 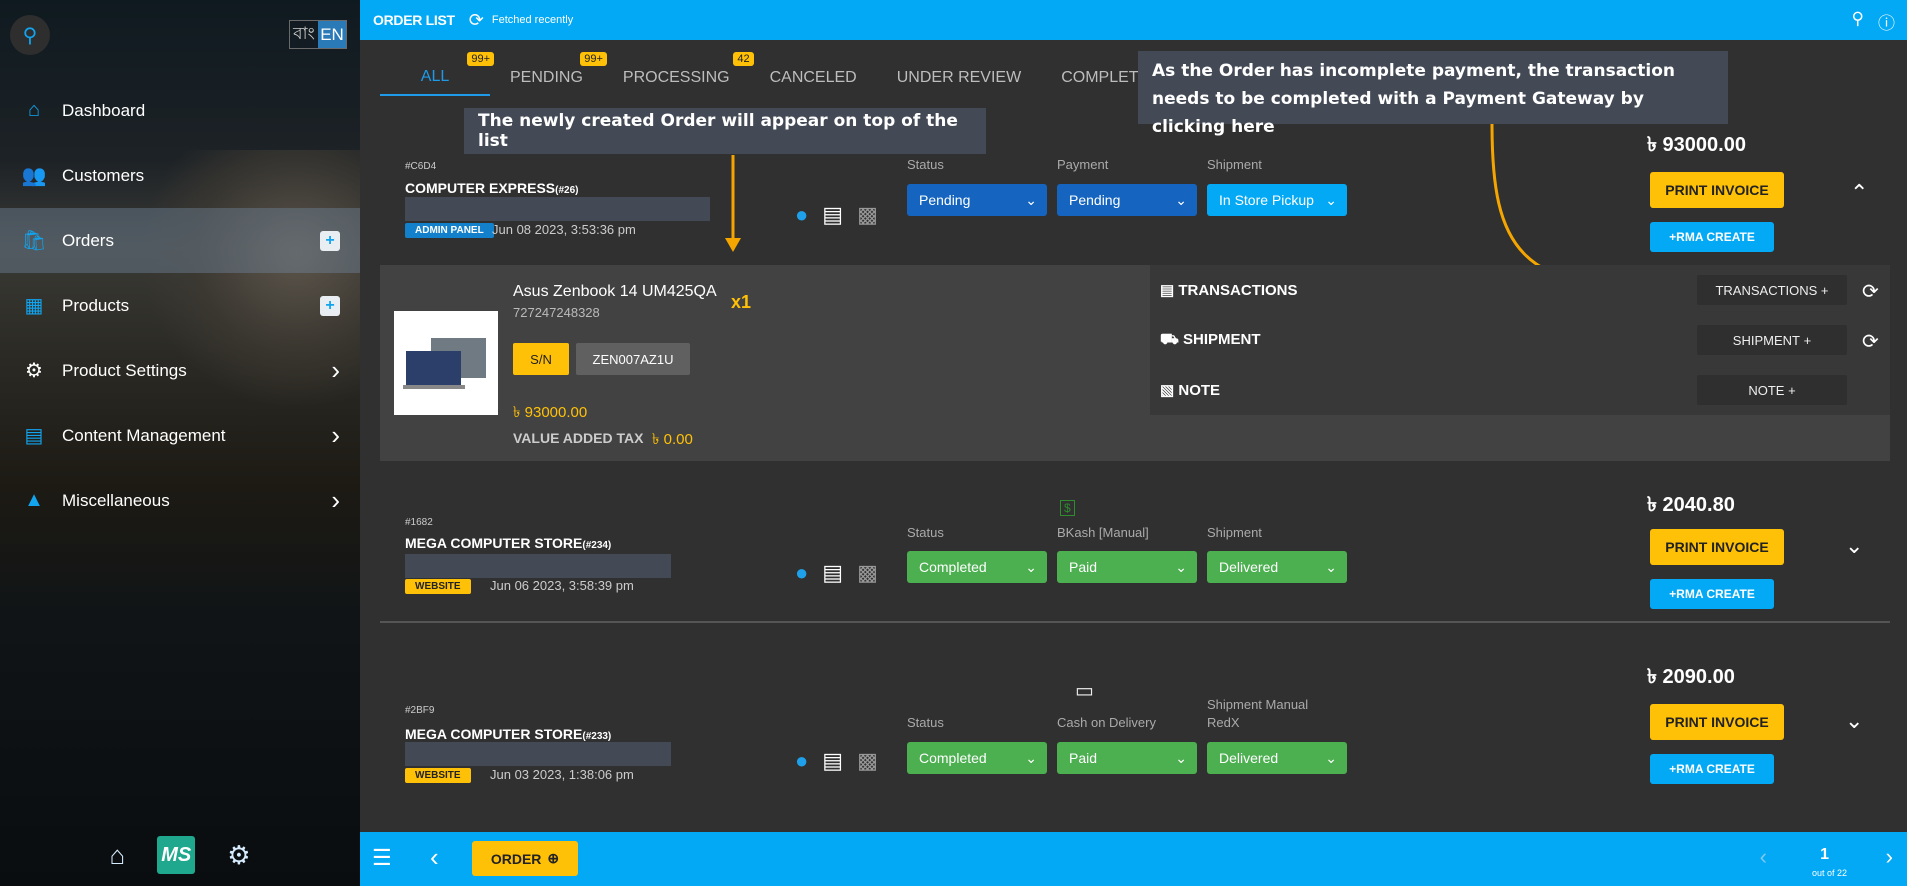 What do you see at coordinates (34, 436) in the screenshot?
I see `content-icon: ▤` at bounding box center [34, 436].